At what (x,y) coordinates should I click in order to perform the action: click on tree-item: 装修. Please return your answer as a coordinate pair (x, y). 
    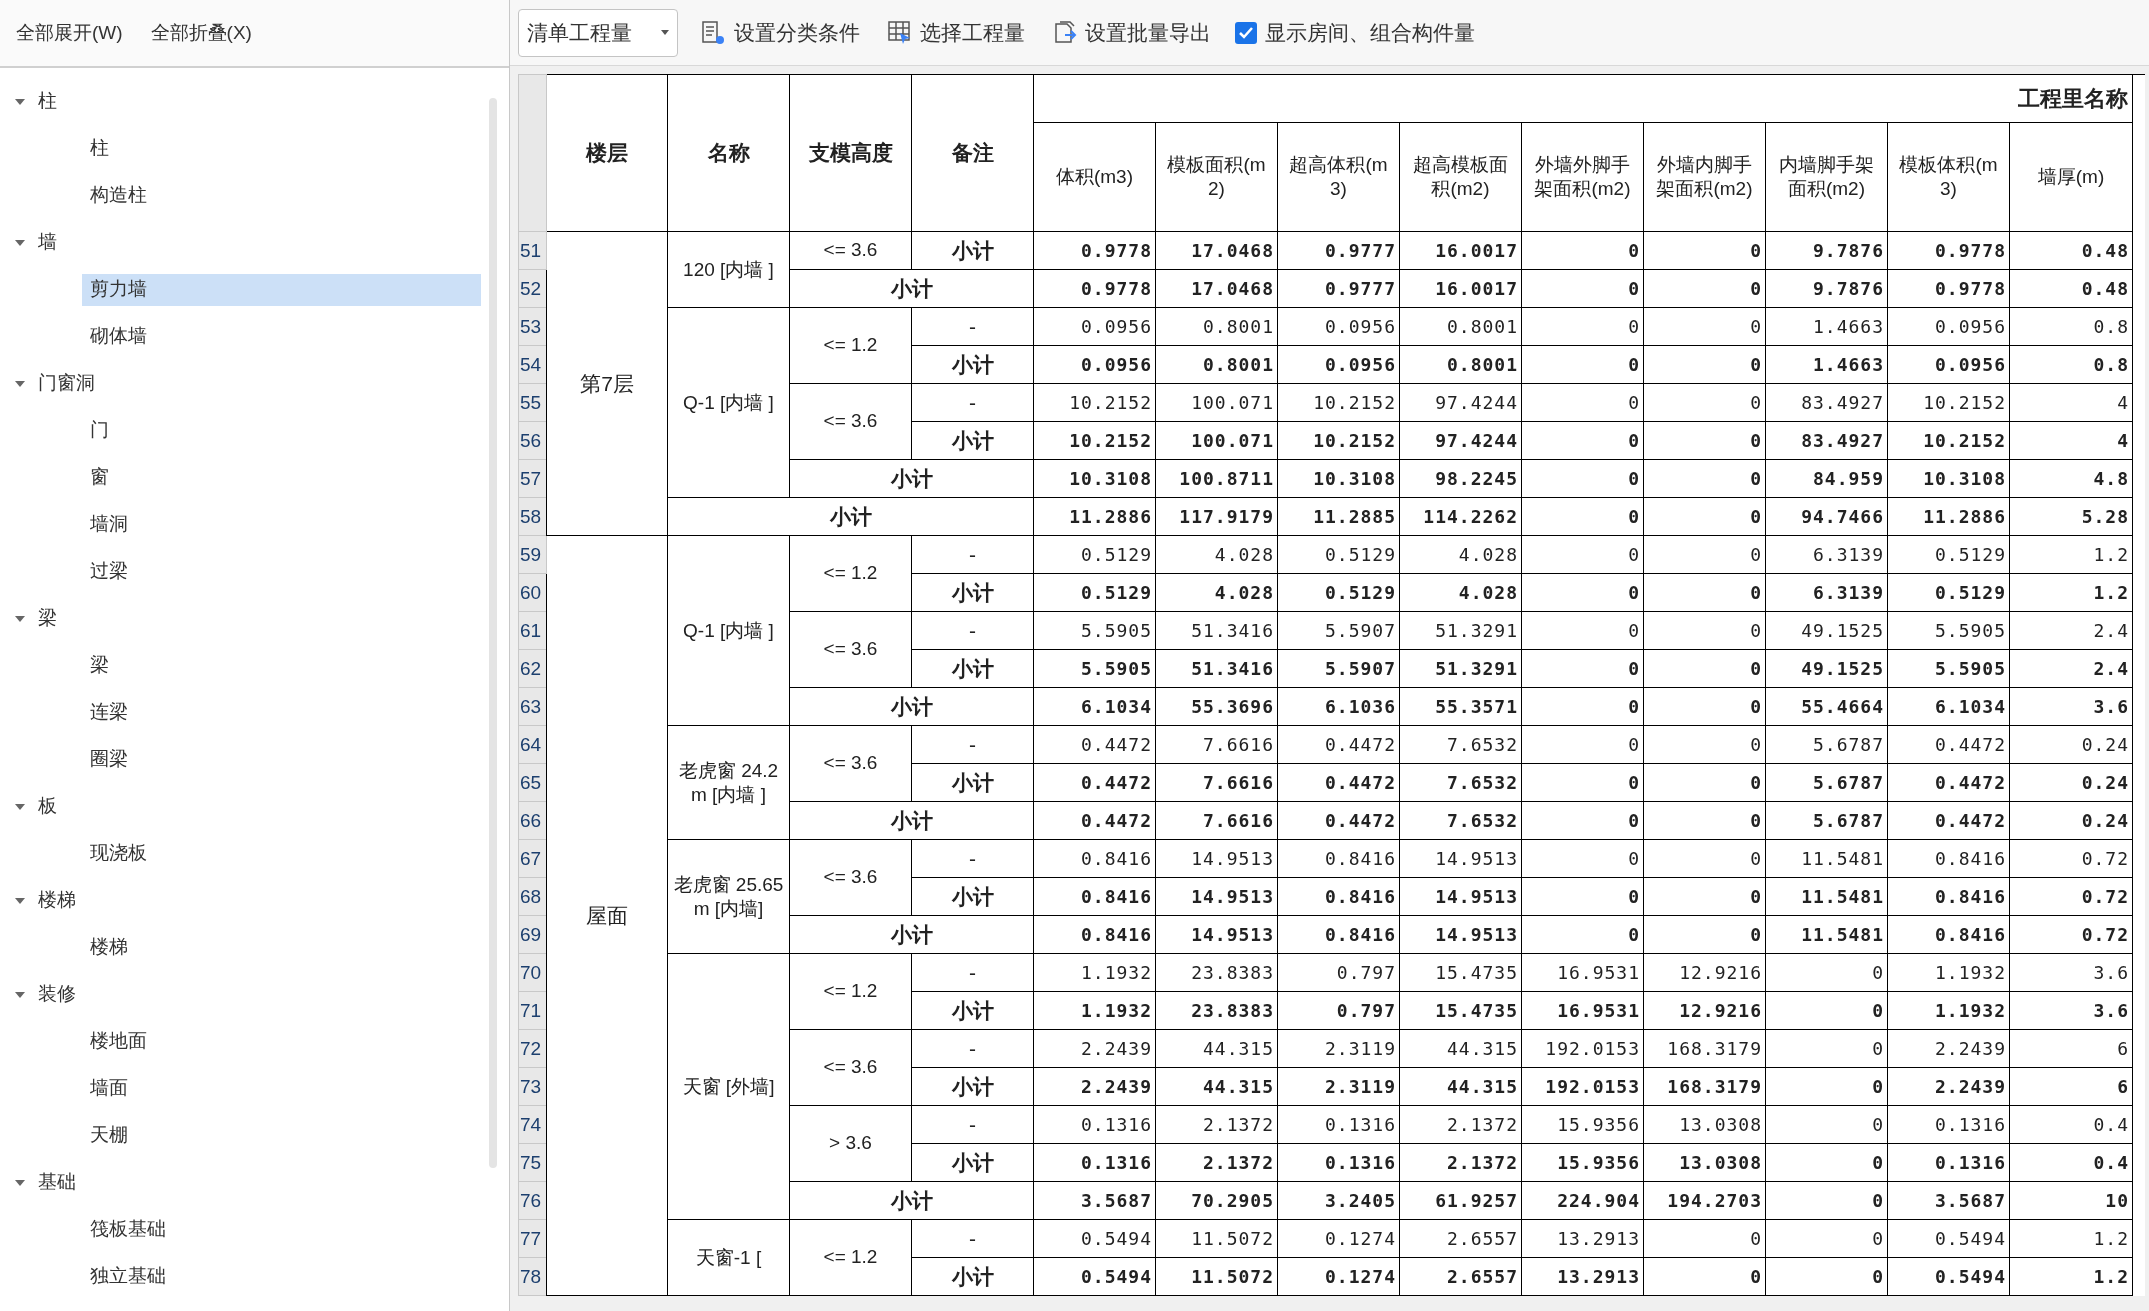
    Looking at the image, I should click on (57, 994).